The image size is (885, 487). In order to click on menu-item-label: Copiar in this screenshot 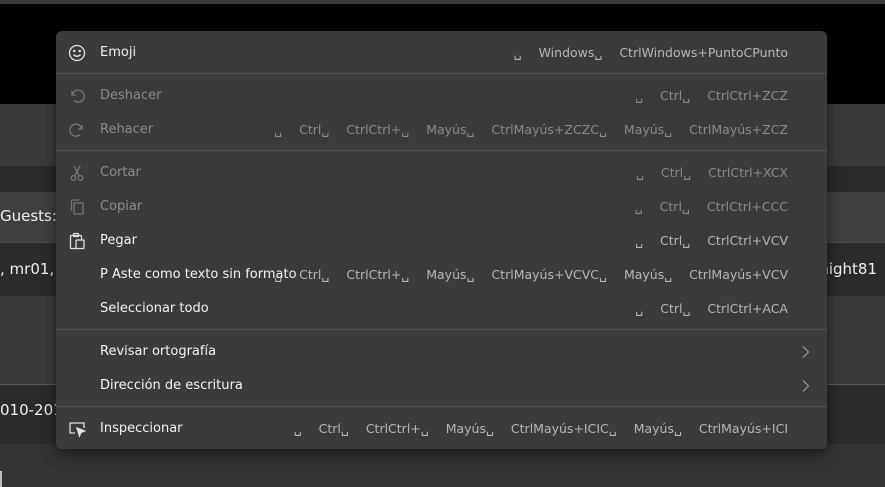, I will do `click(121, 206)`.